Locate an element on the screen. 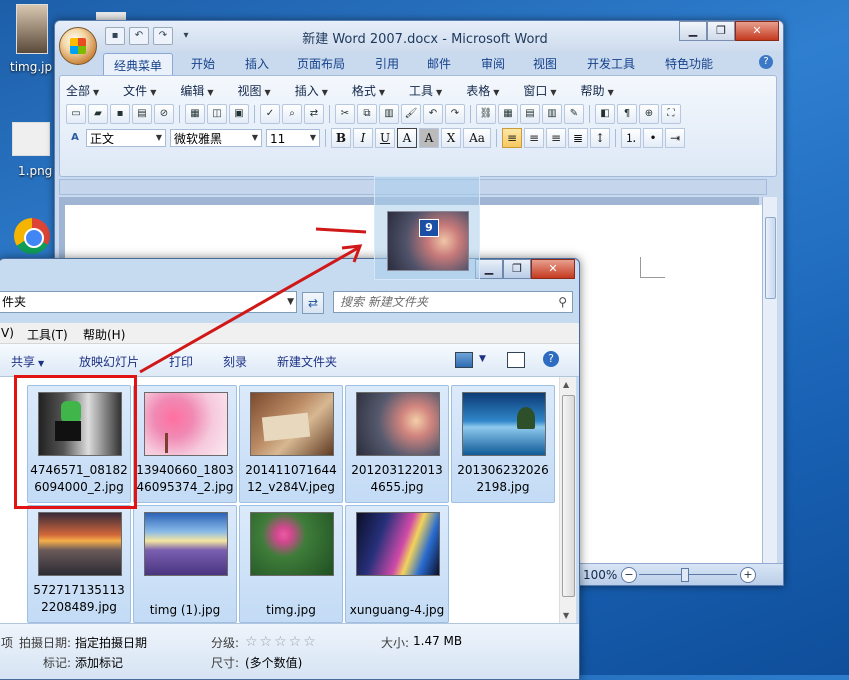 Image resolution: width=849 pixels, height=680 pixels. menu-help: 帮助(H) is located at coordinates (104, 334).